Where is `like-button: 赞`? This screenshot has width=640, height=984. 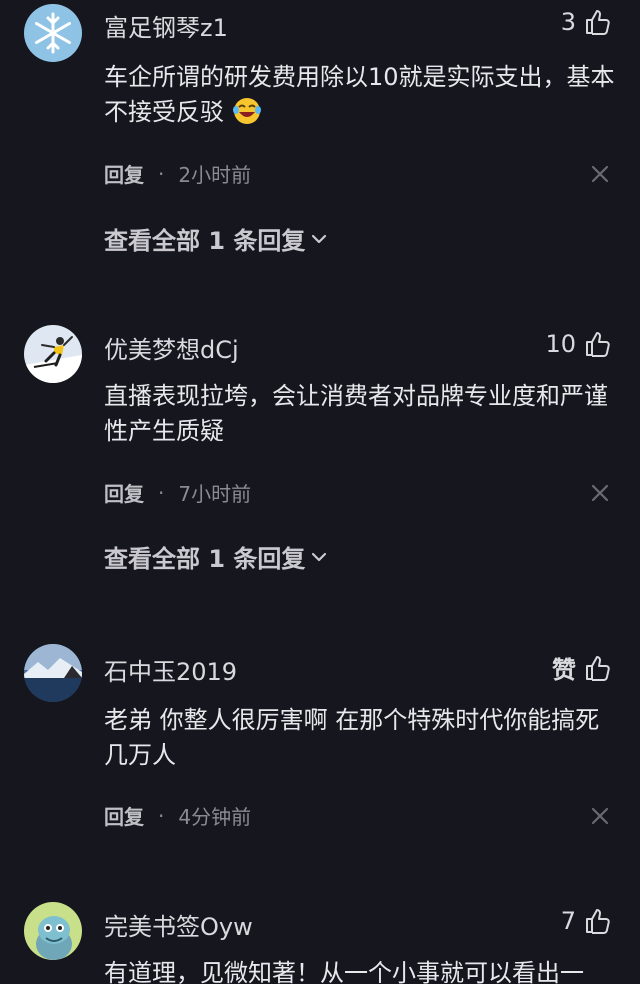
like-button: 赞 is located at coordinates (582, 667).